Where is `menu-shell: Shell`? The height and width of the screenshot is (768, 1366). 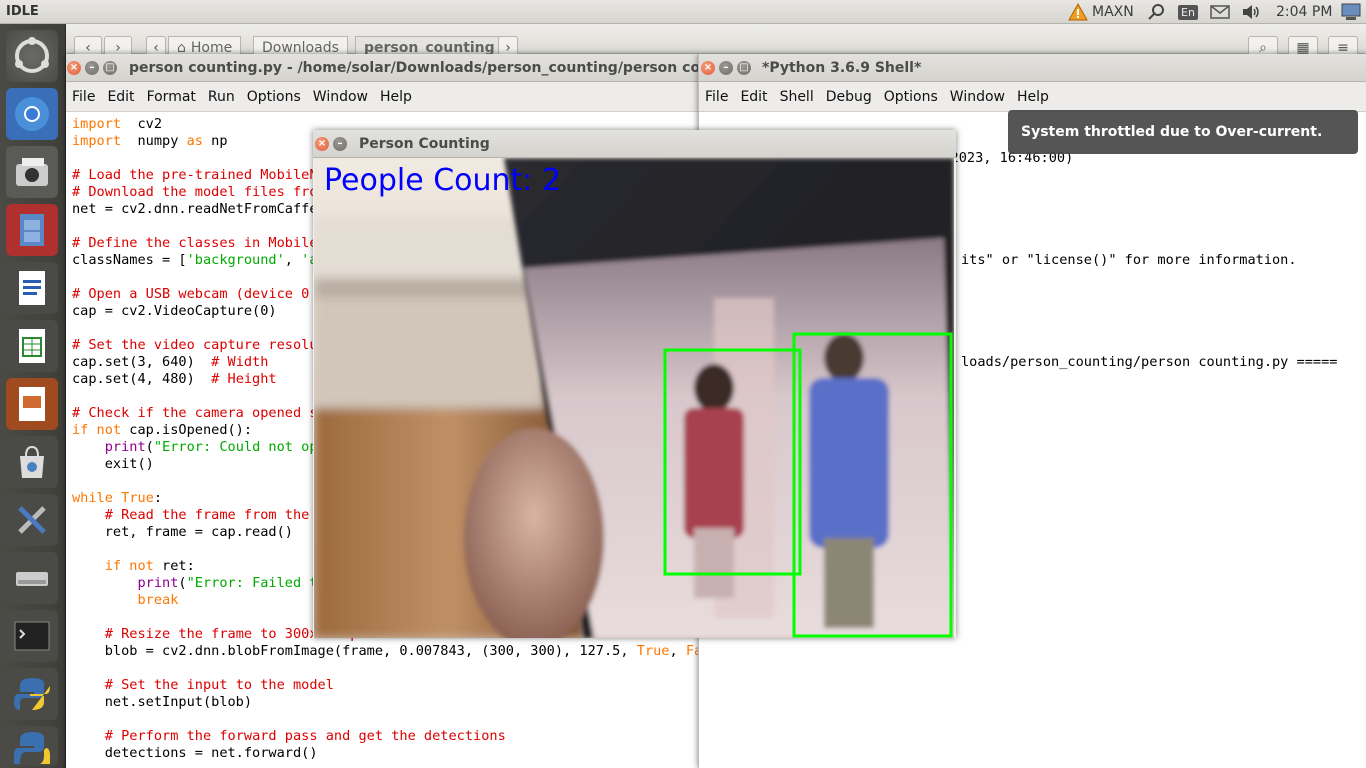
menu-shell: Shell is located at coordinates (797, 97).